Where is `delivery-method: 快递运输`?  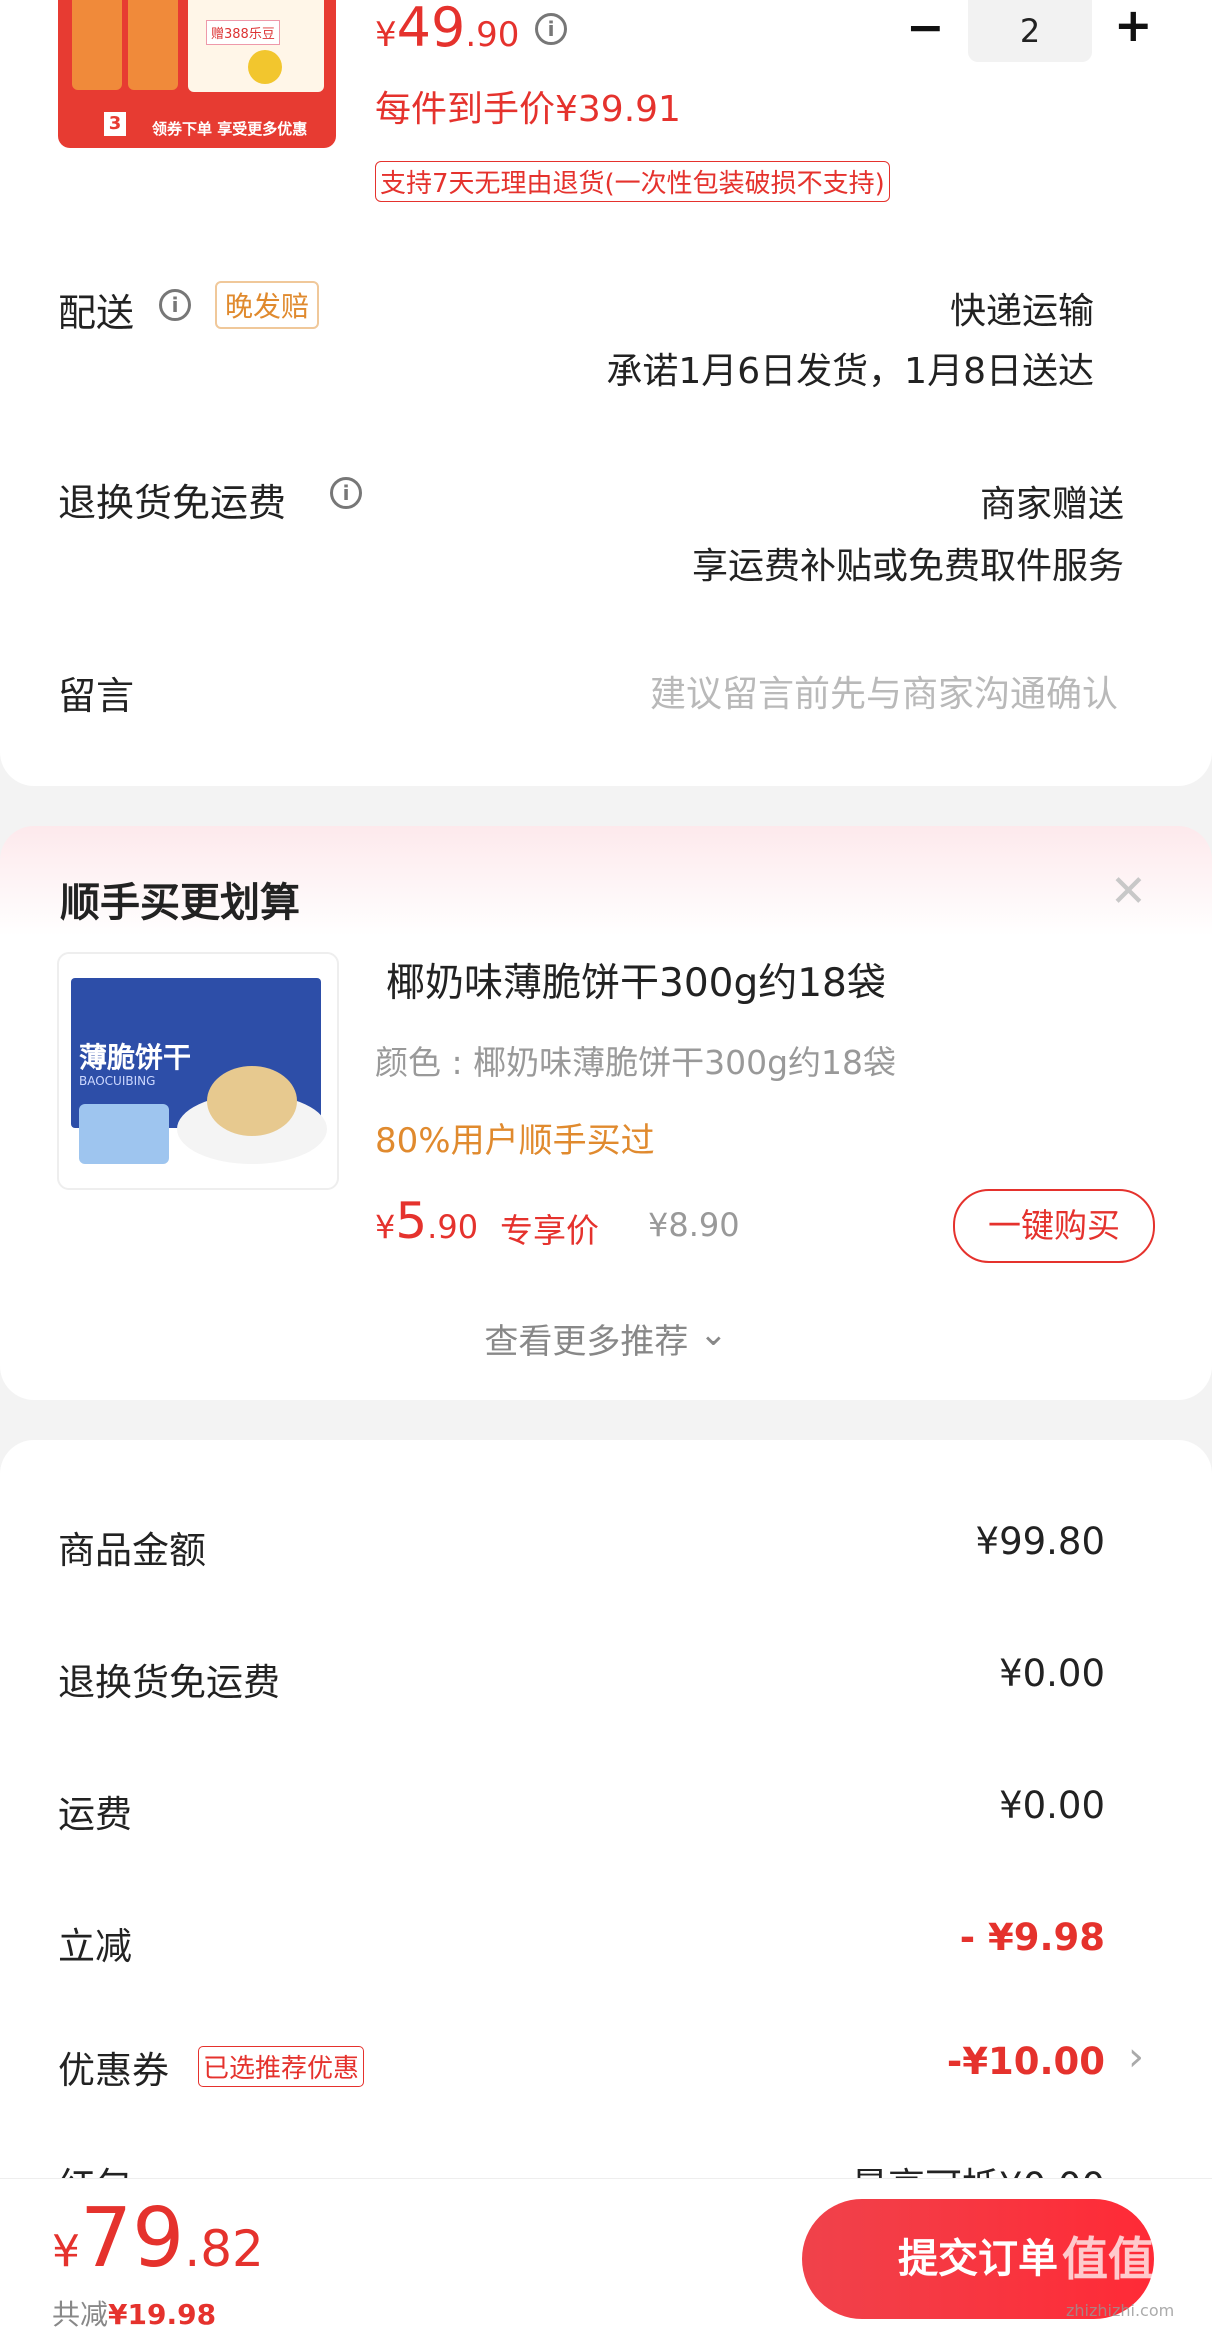 delivery-method: 快递运输 is located at coordinates (1022, 308).